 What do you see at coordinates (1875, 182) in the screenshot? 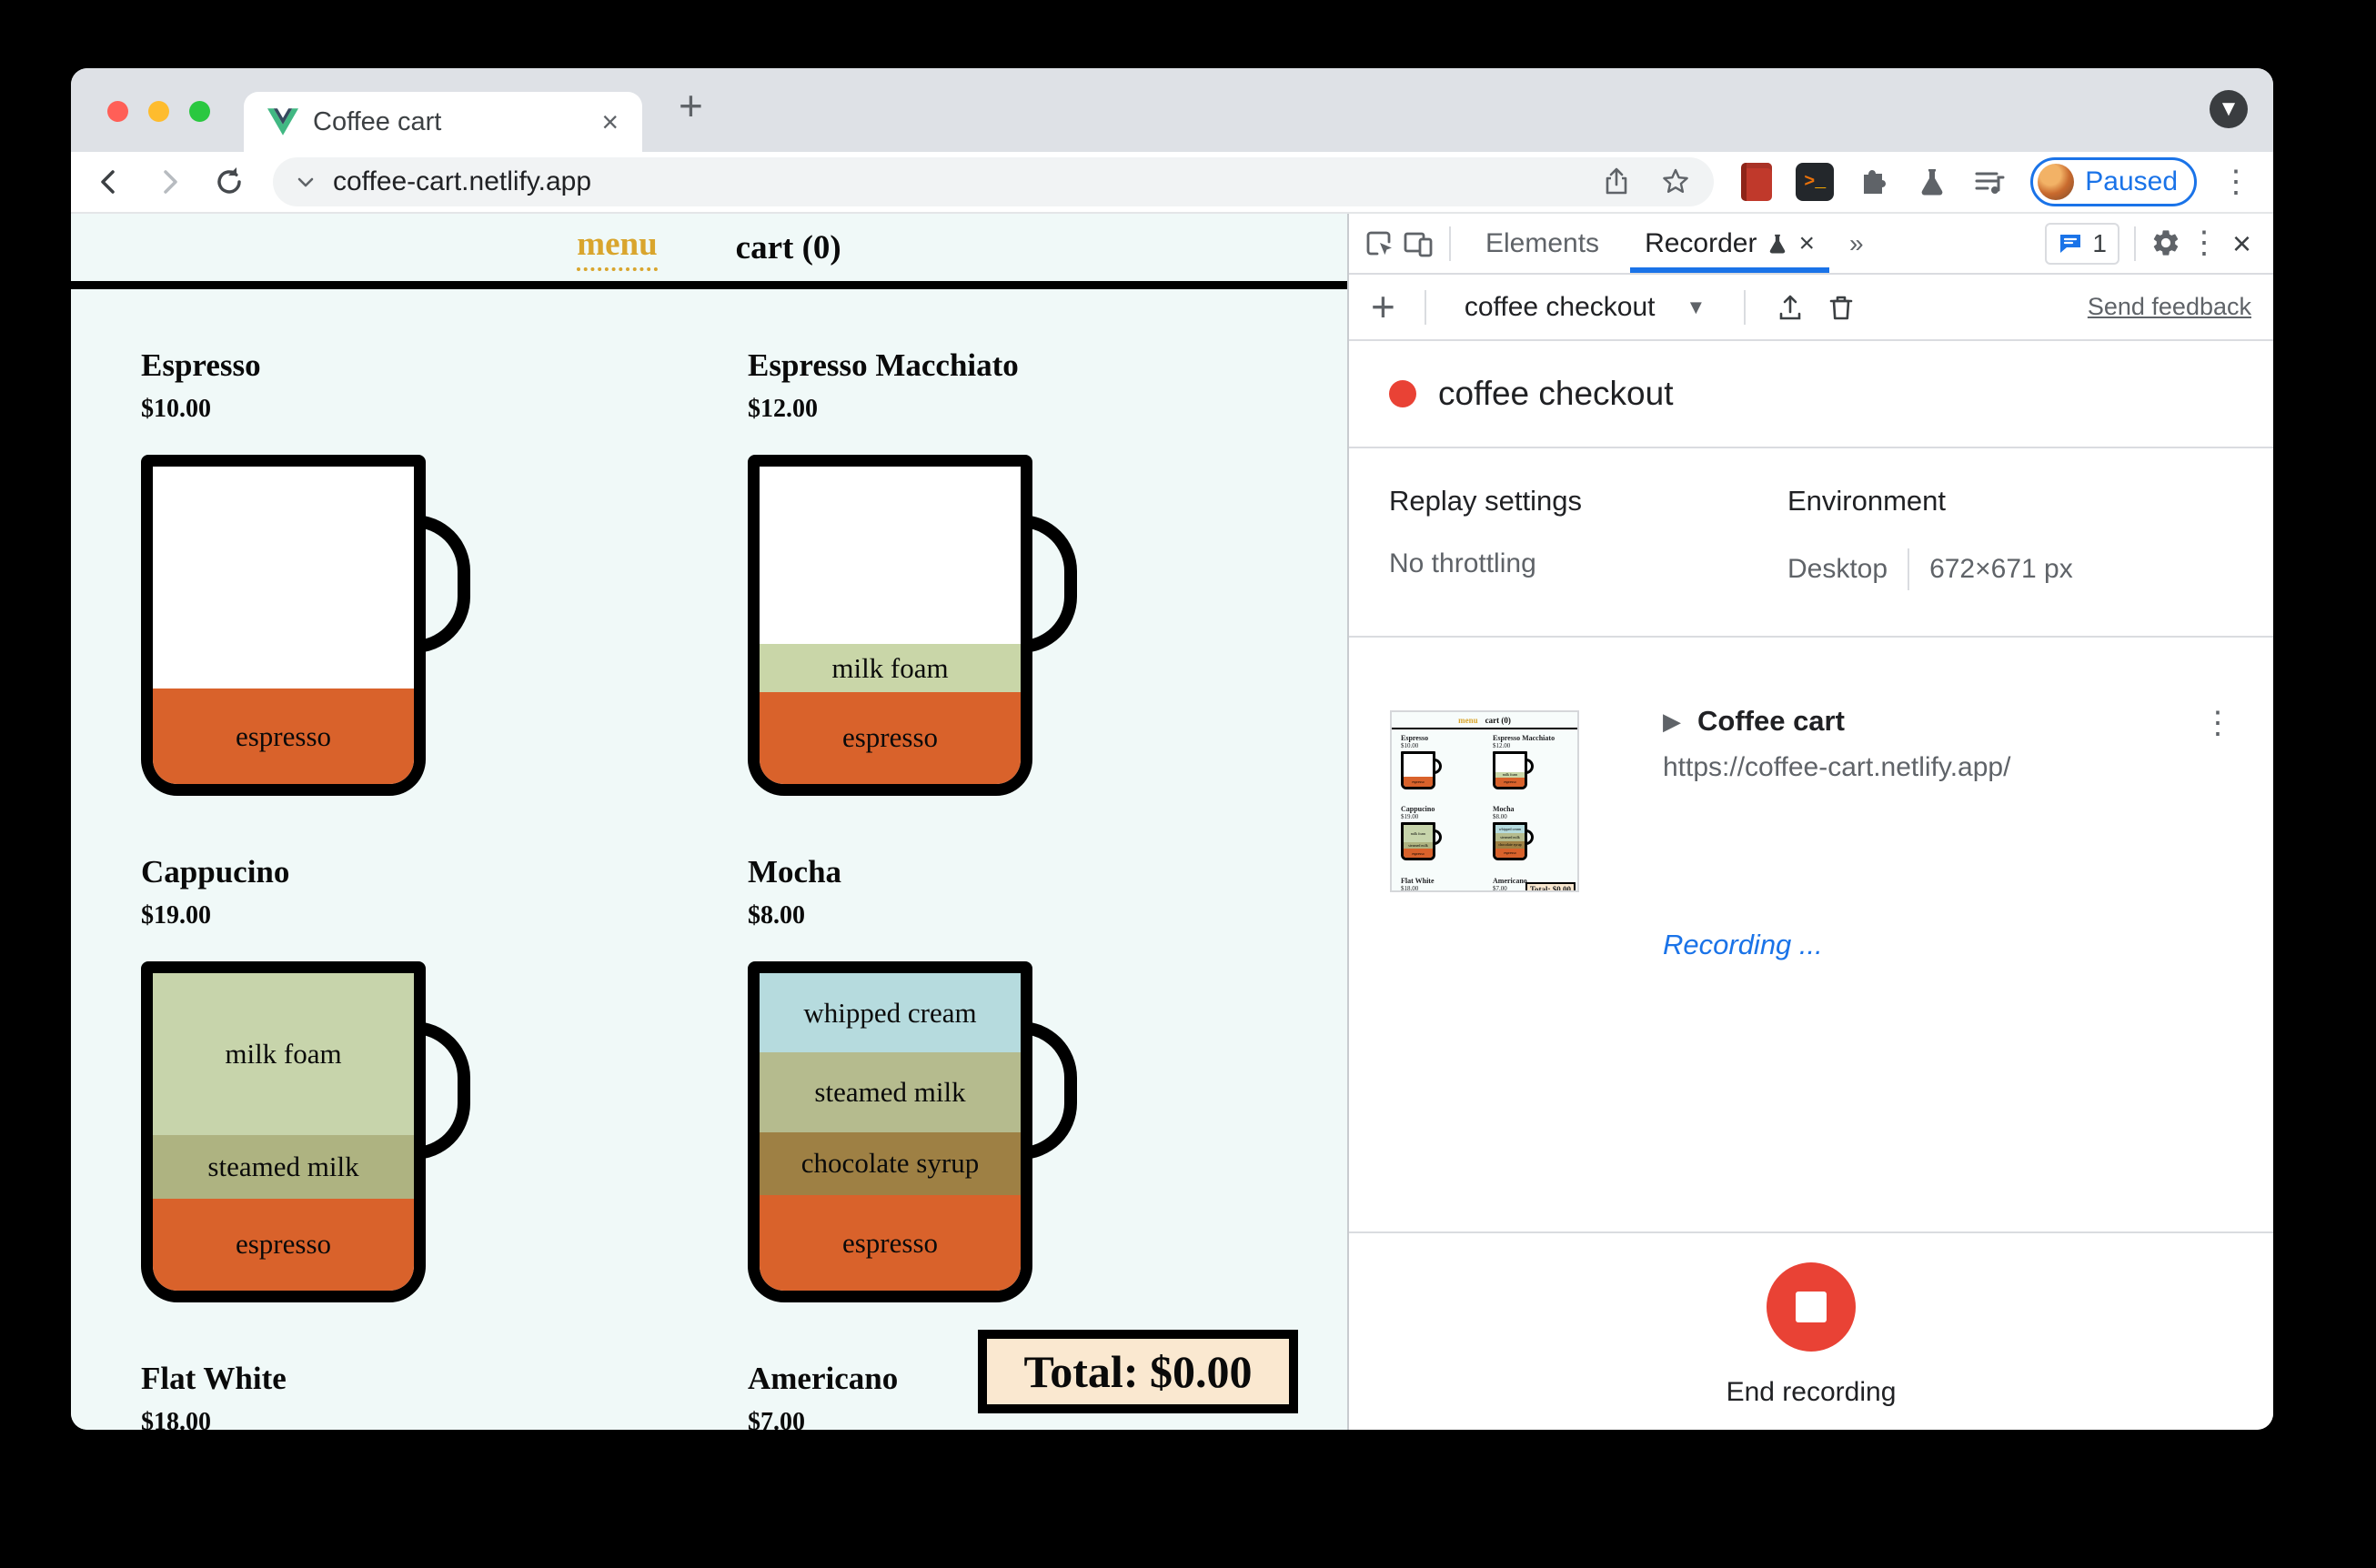
I see `extensions-puzzle-icon` at bounding box center [1875, 182].